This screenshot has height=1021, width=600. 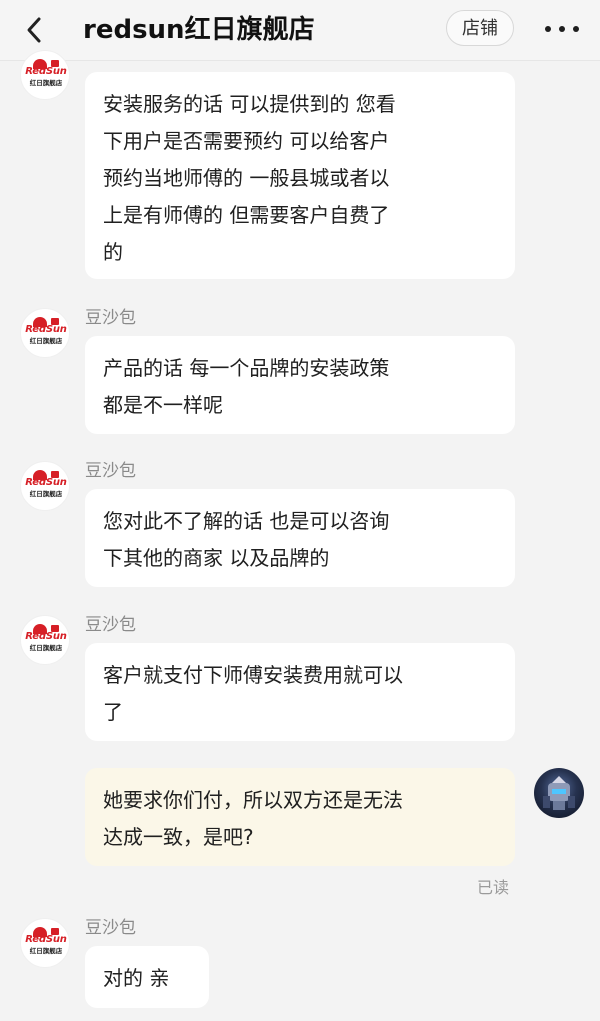 What do you see at coordinates (493, 887) in the screenshot?
I see `read-status: 已读` at bounding box center [493, 887].